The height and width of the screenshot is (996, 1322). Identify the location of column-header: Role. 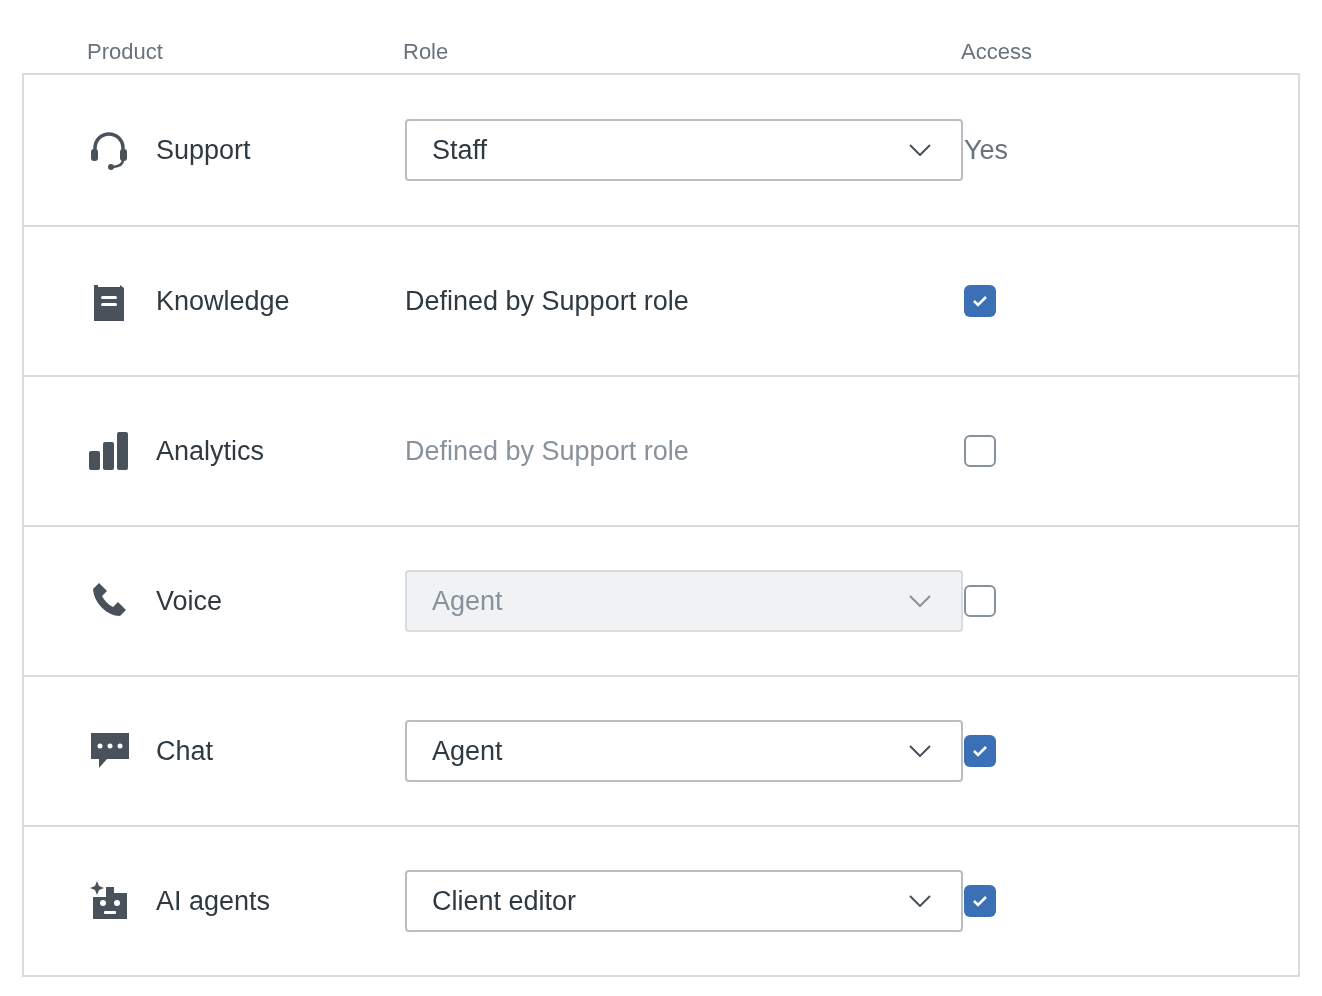
(426, 52).